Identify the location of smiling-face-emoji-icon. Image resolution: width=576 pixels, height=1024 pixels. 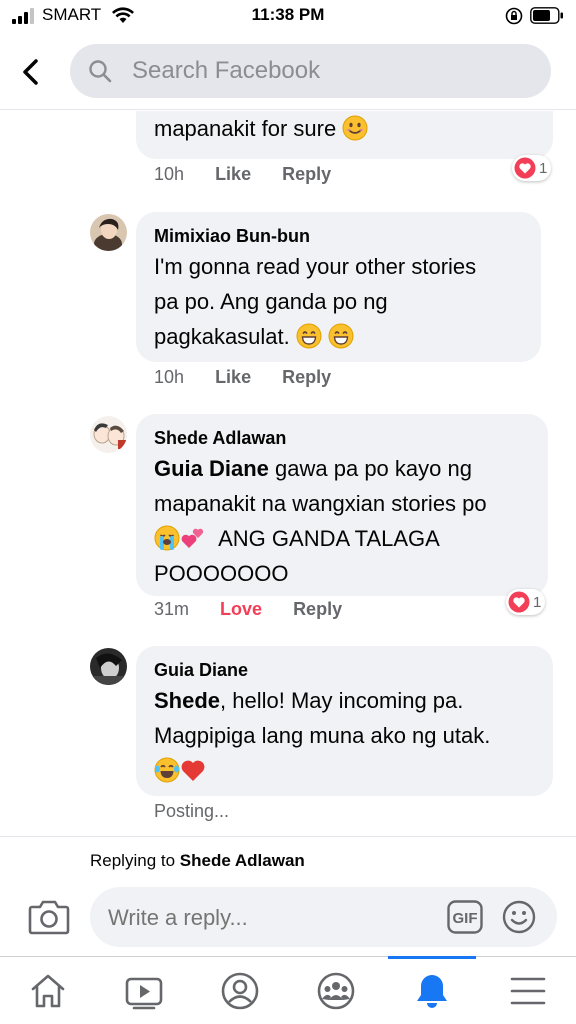
(355, 128).